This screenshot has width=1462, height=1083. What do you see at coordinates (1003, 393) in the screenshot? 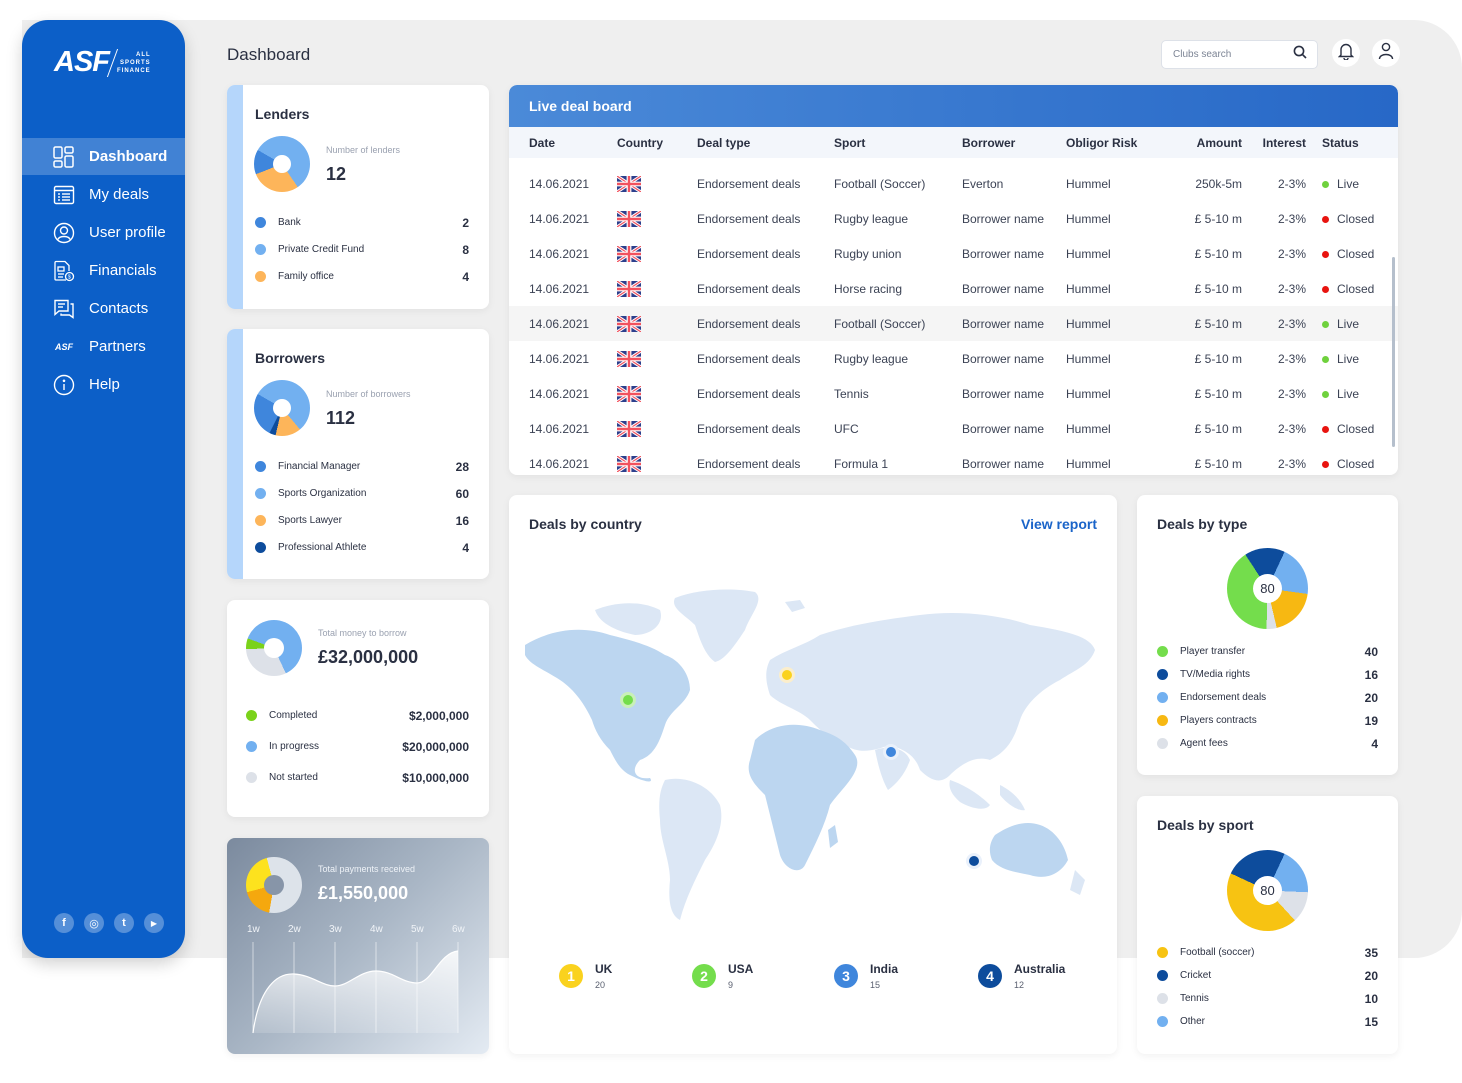
I see `cell-borrower: Borrower name` at bounding box center [1003, 393].